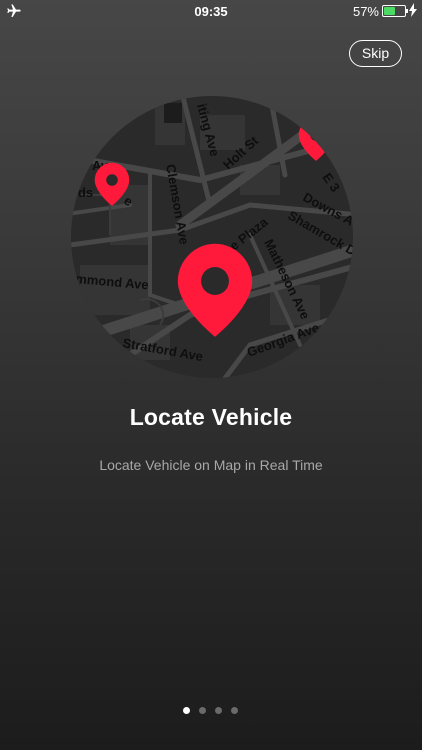 This screenshot has height=750, width=422. I want to click on page-title: Locate Vehicle, so click(211, 417).